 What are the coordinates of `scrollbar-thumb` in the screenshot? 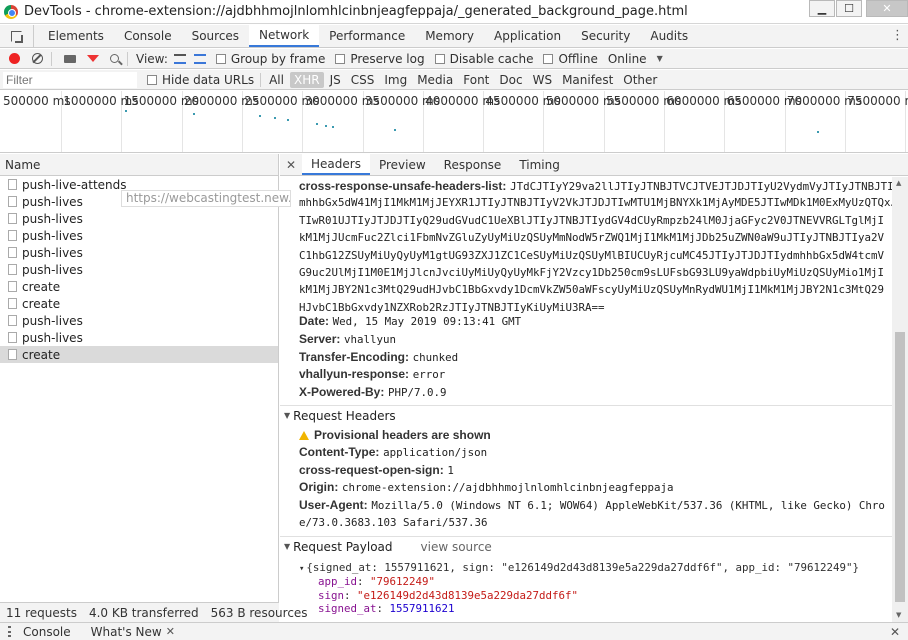 It's located at (900, 467).